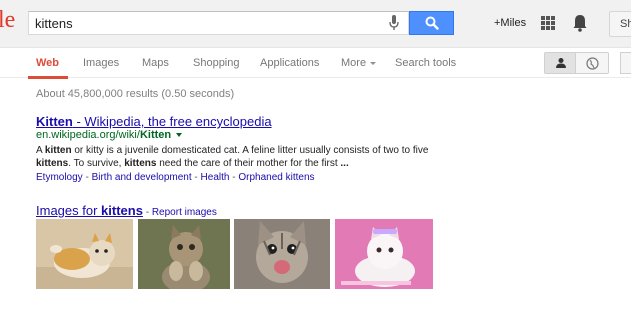 This screenshot has height=312, width=631. I want to click on globe-icon, so click(592, 63).